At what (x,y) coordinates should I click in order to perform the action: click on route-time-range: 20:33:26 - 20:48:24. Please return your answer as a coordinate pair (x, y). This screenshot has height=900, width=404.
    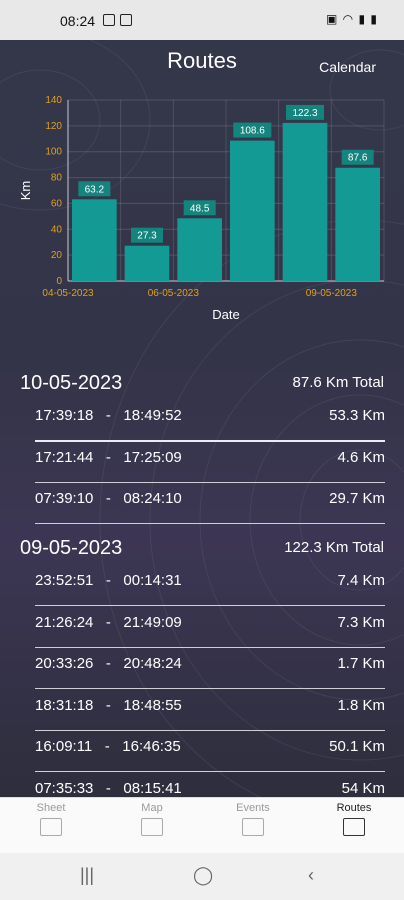
    Looking at the image, I should click on (108, 663).